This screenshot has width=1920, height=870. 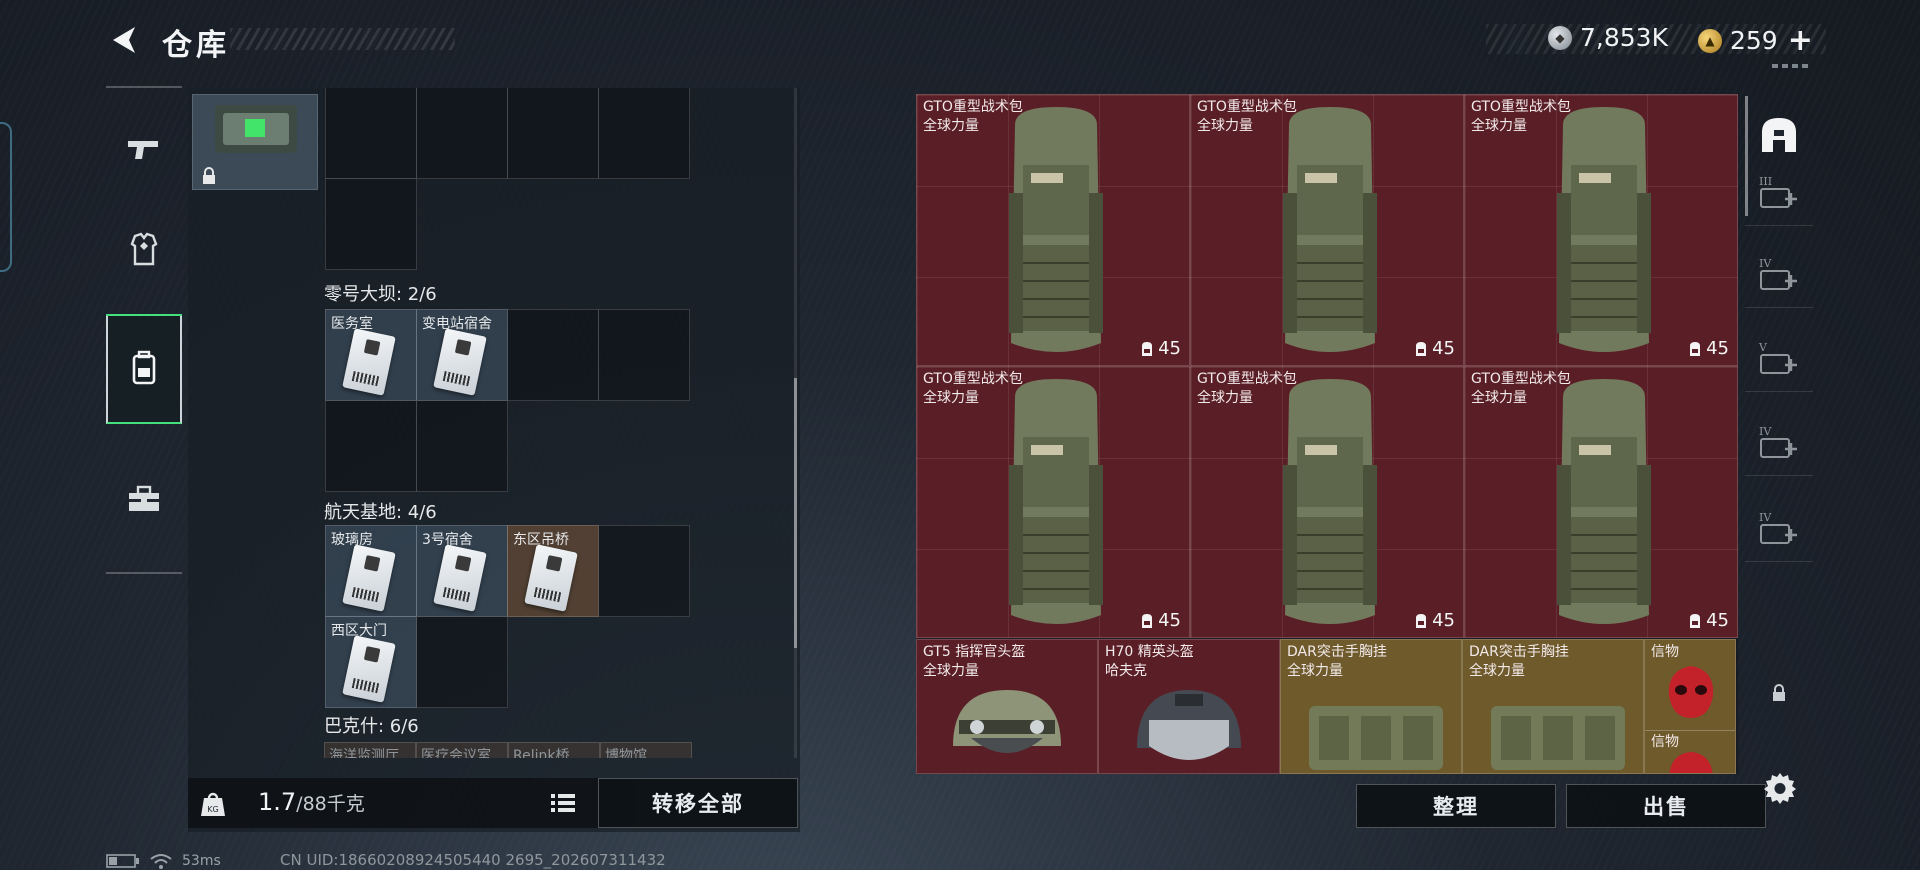 I want to click on tier-filter-icon: III, so click(x=1778, y=191).